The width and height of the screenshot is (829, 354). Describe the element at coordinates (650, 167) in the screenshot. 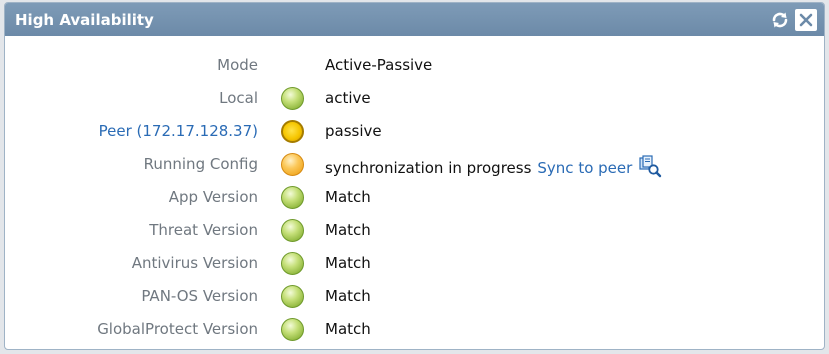

I see `sync-peer-icon` at that location.